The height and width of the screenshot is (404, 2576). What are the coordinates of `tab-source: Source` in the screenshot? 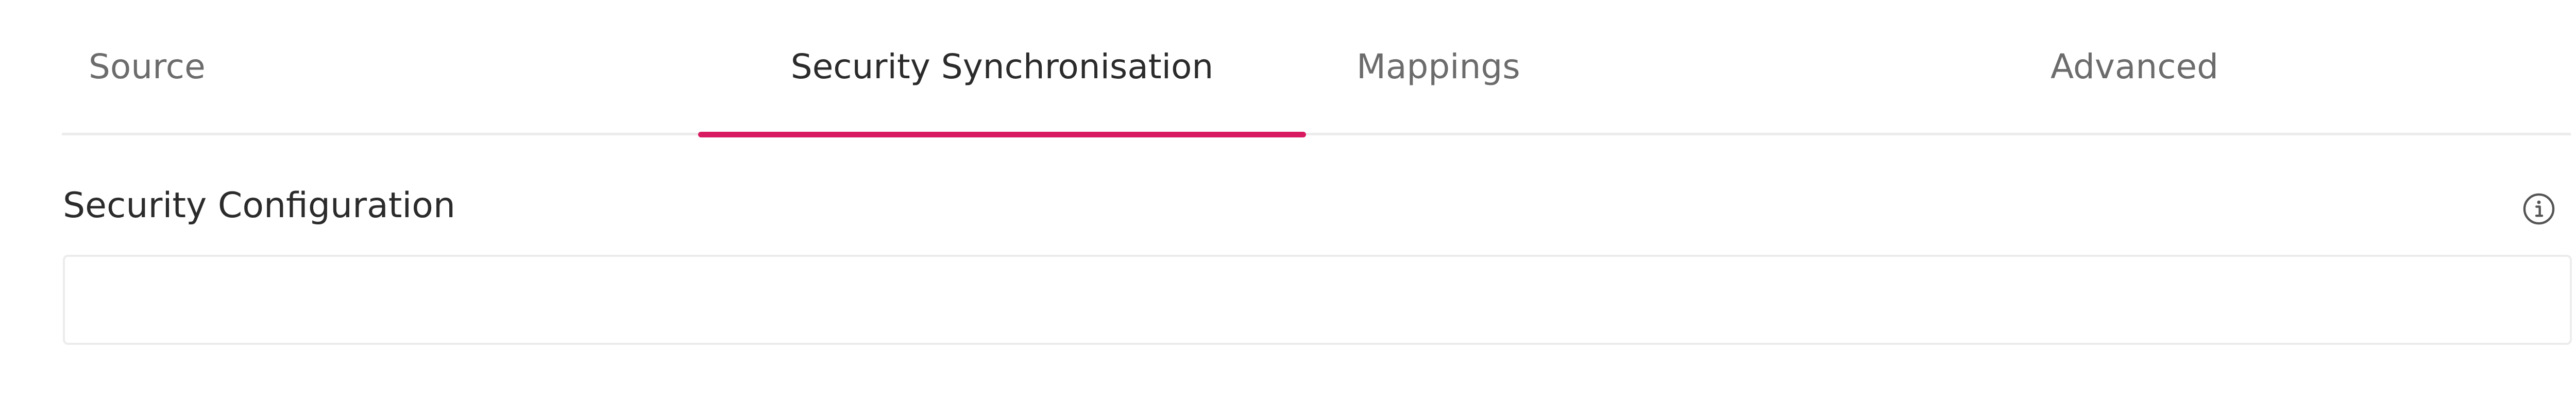 It's located at (149, 66).